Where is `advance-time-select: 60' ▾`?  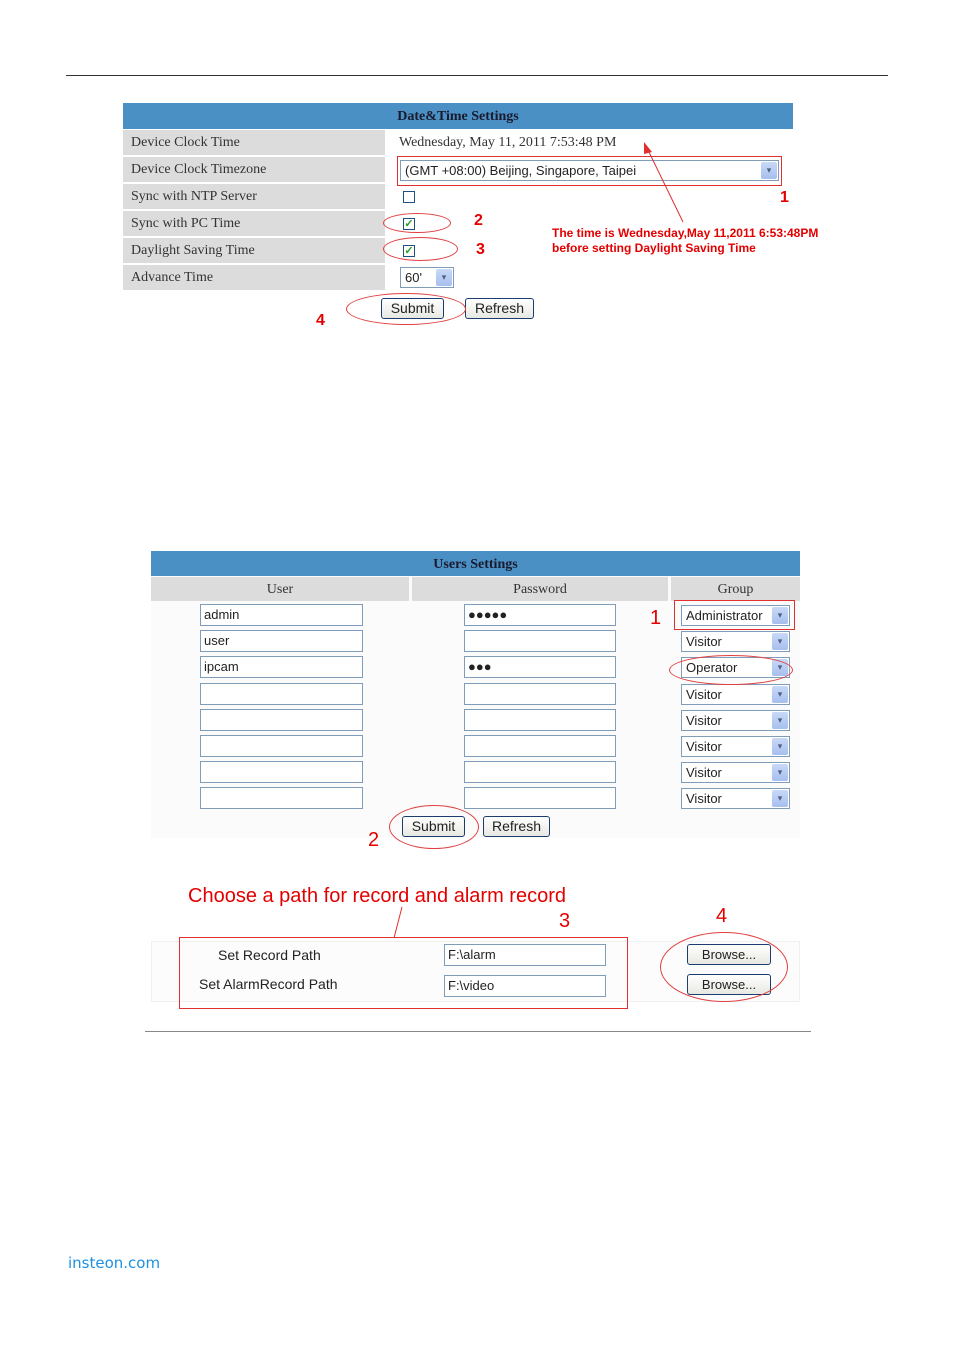 advance-time-select: 60' ▾ is located at coordinates (427, 277).